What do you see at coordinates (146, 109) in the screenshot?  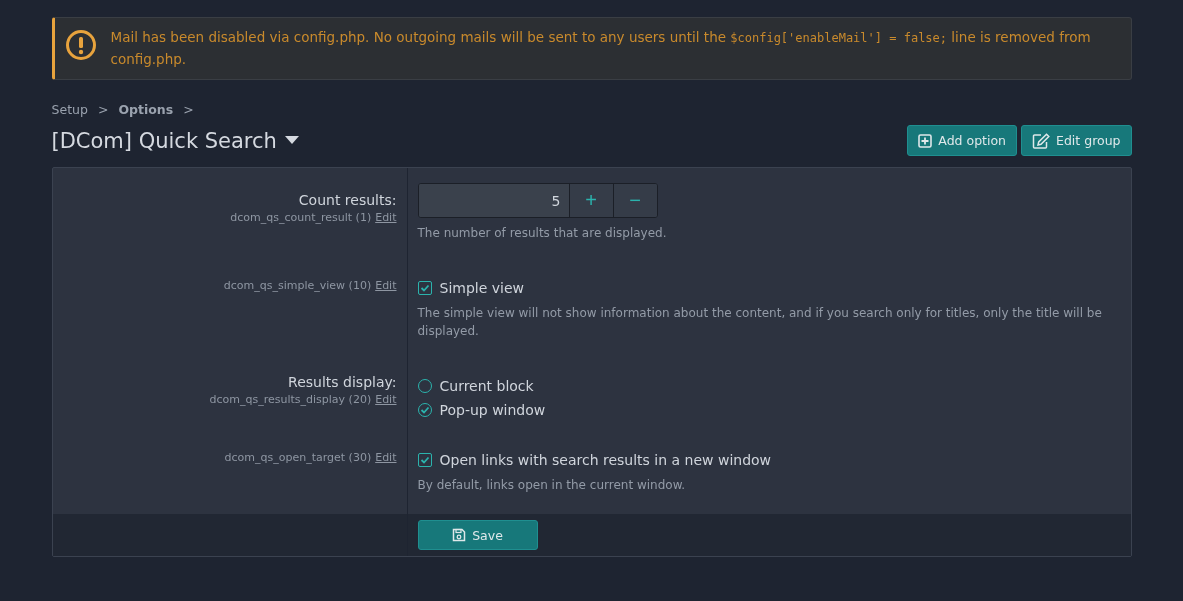 I see `breadcrumb-link: Options` at bounding box center [146, 109].